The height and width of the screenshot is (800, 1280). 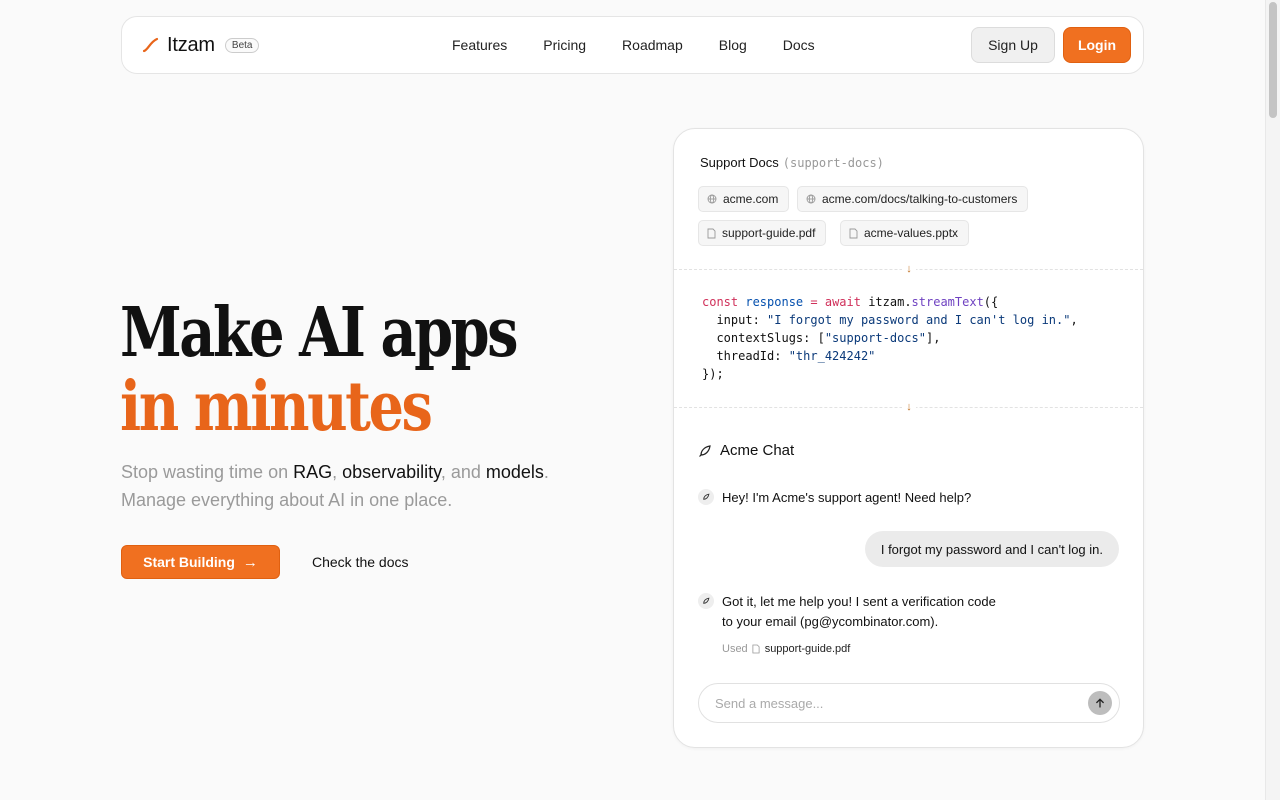 I want to click on signup-button: Sign Up, so click(x=1013, y=45).